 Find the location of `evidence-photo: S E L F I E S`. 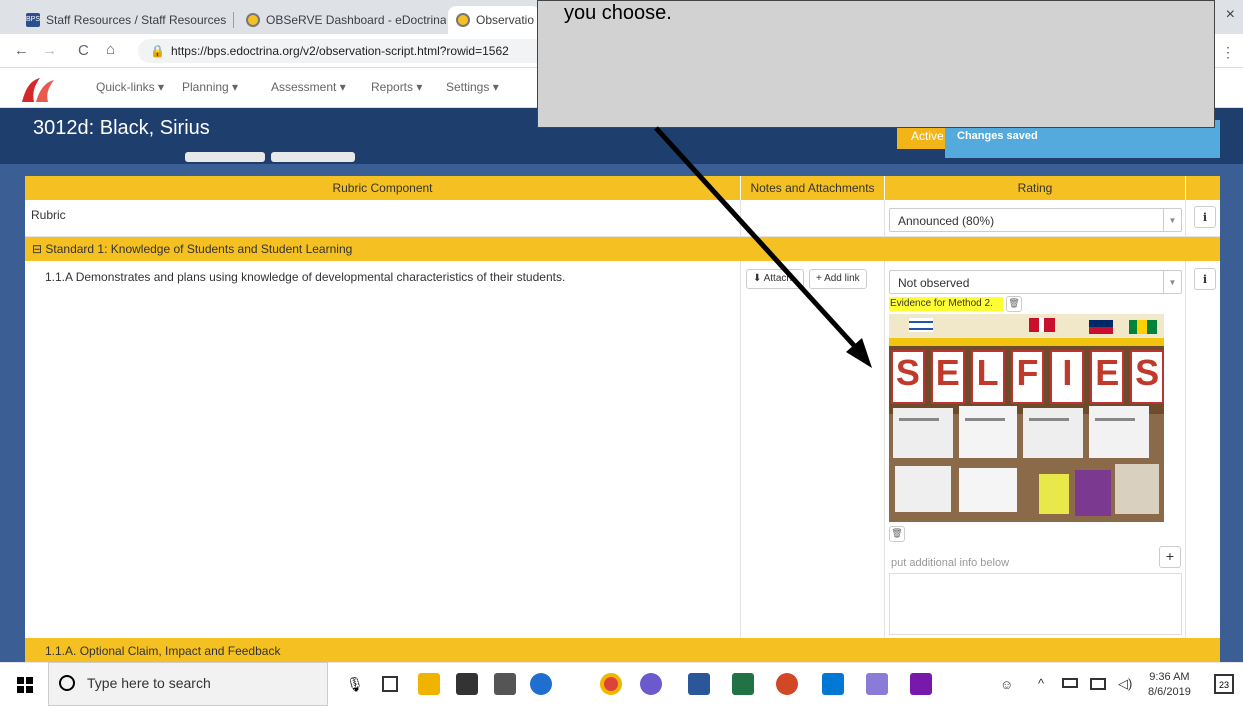

evidence-photo: S E L F I E S is located at coordinates (1026, 418).